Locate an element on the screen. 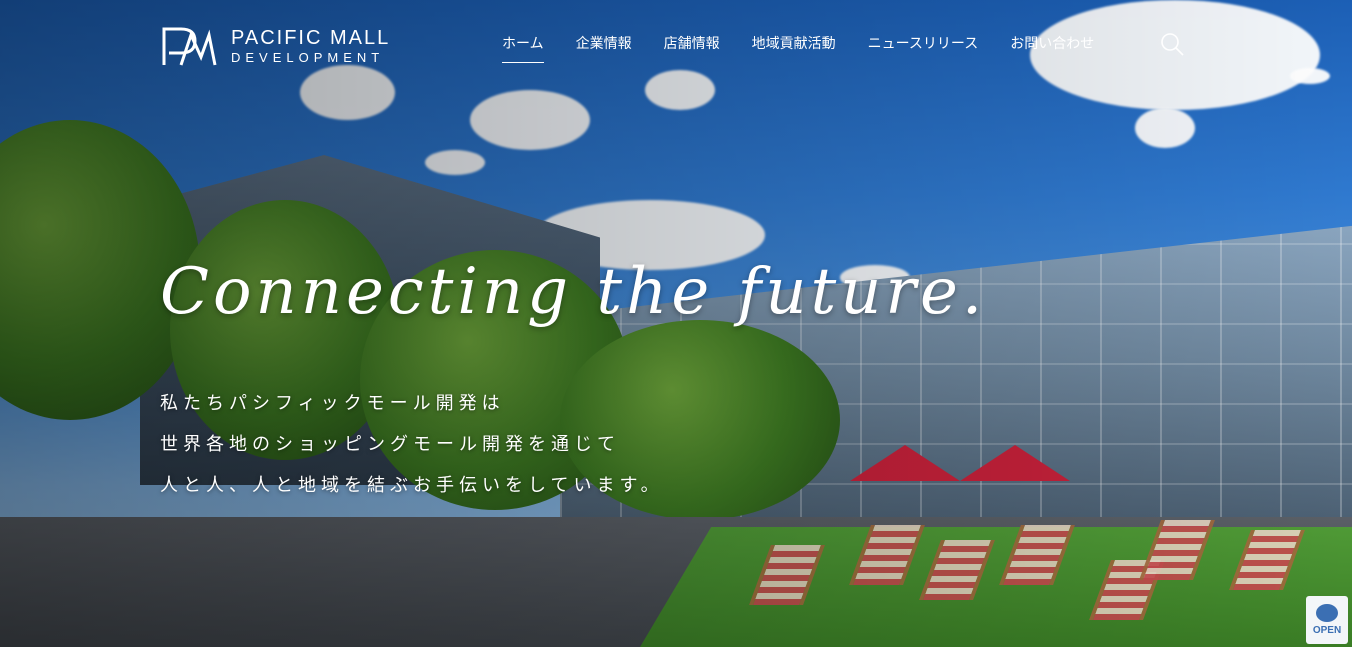 The width and height of the screenshot is (1352, 647). nav-item-news: ニュースリリース is located at coordinates (923, 48).